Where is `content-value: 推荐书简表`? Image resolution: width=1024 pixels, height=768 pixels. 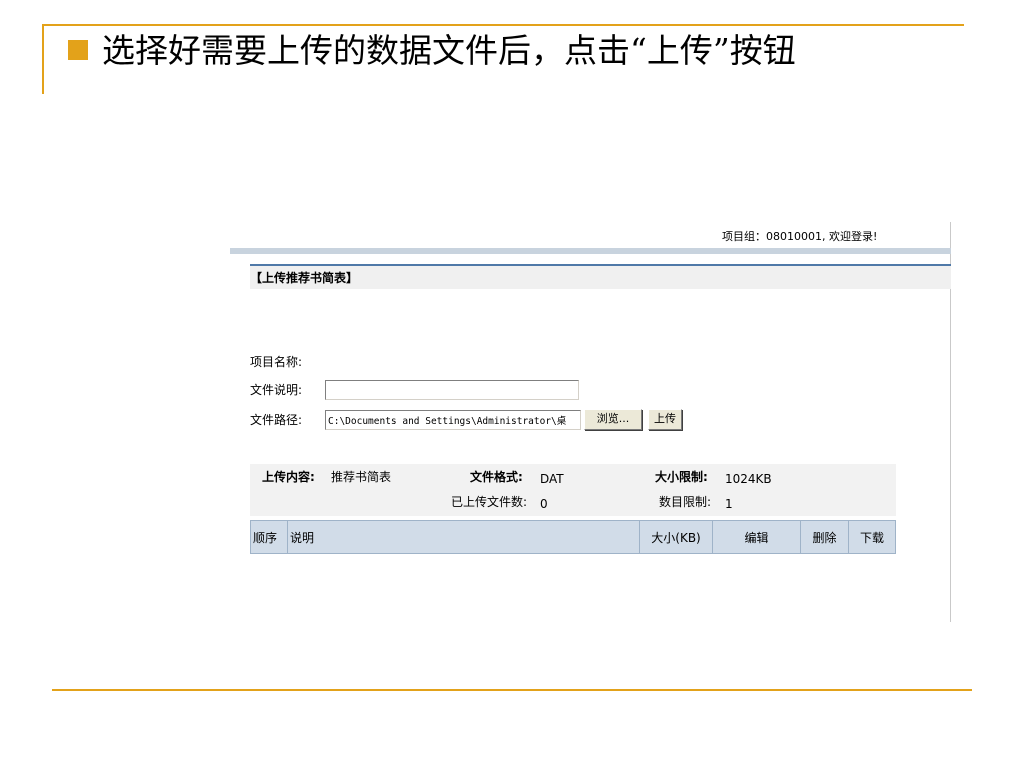
content-value: 推荐书简表 is located at coordinates (361, 477).